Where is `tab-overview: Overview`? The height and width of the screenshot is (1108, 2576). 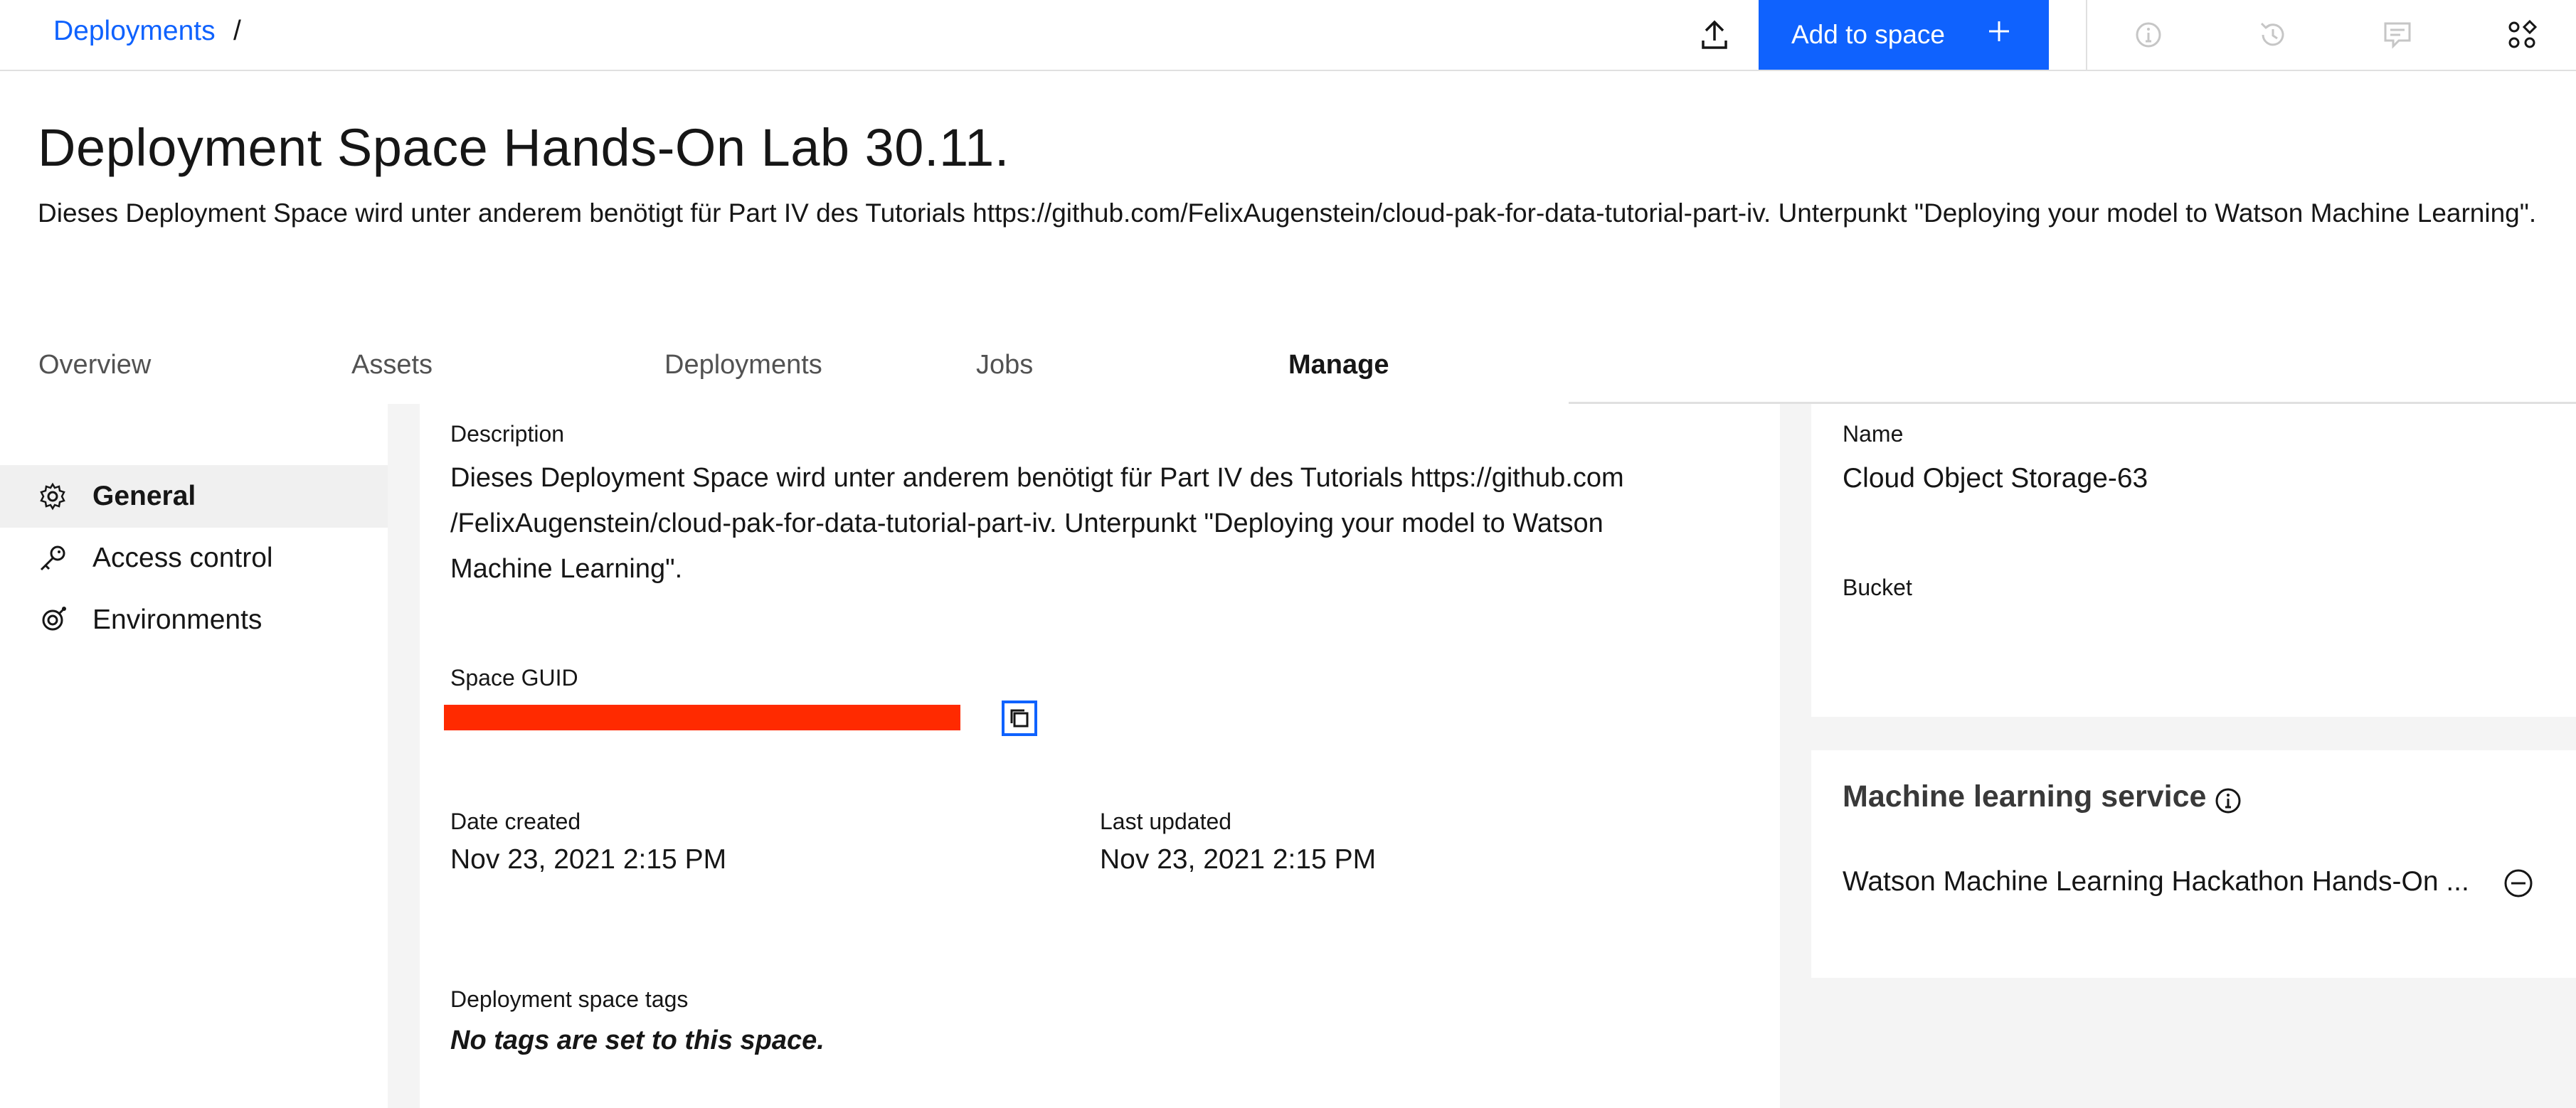
tab-overview: Overview is located at coordinates (162, 374).